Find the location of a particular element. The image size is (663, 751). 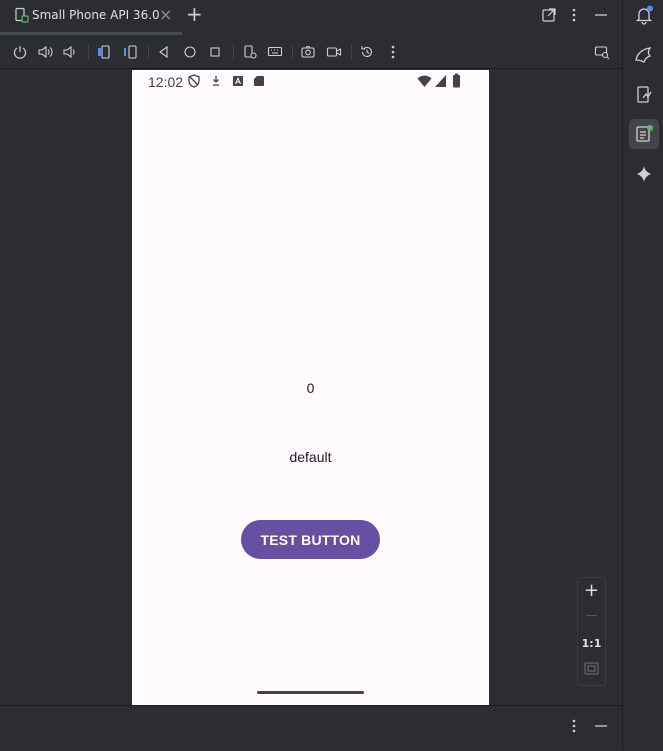

default-text: default is located at coordinates (310, 457).